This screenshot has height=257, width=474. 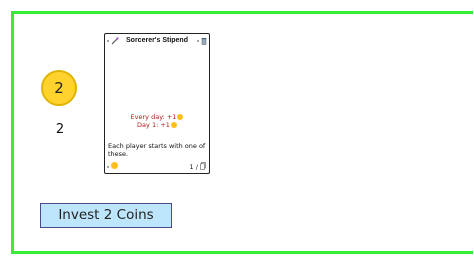 I want to click on coin-badge: 2, so click(x=59, y=88).